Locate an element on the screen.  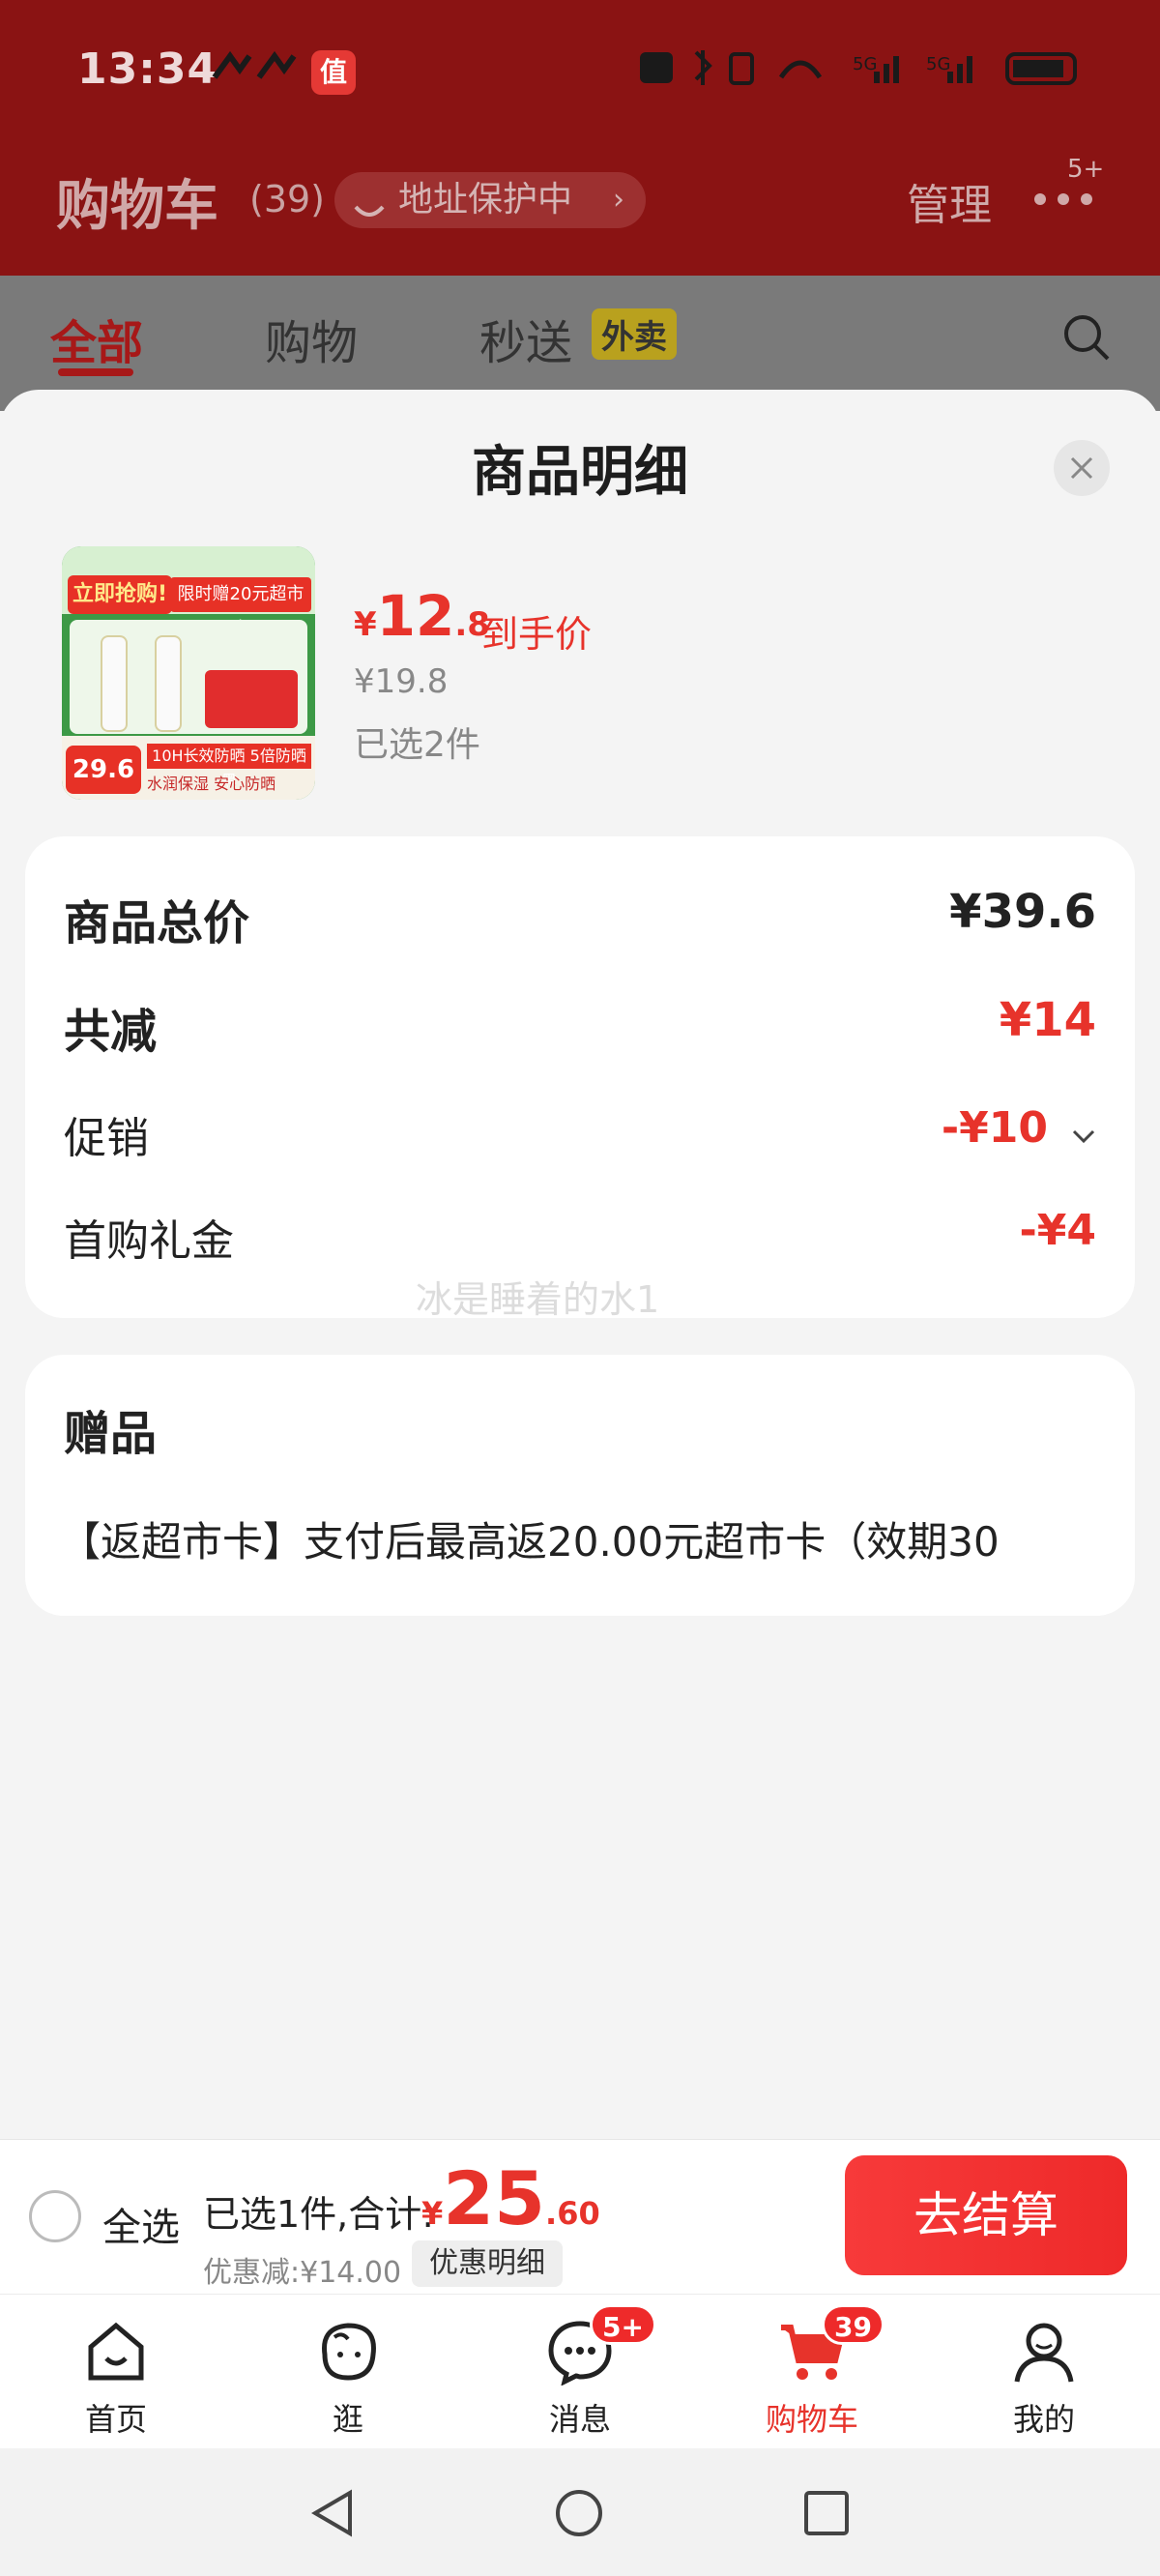
first-purchase-gift-label: 首购礼金 is located at coordinates (149, 1241).